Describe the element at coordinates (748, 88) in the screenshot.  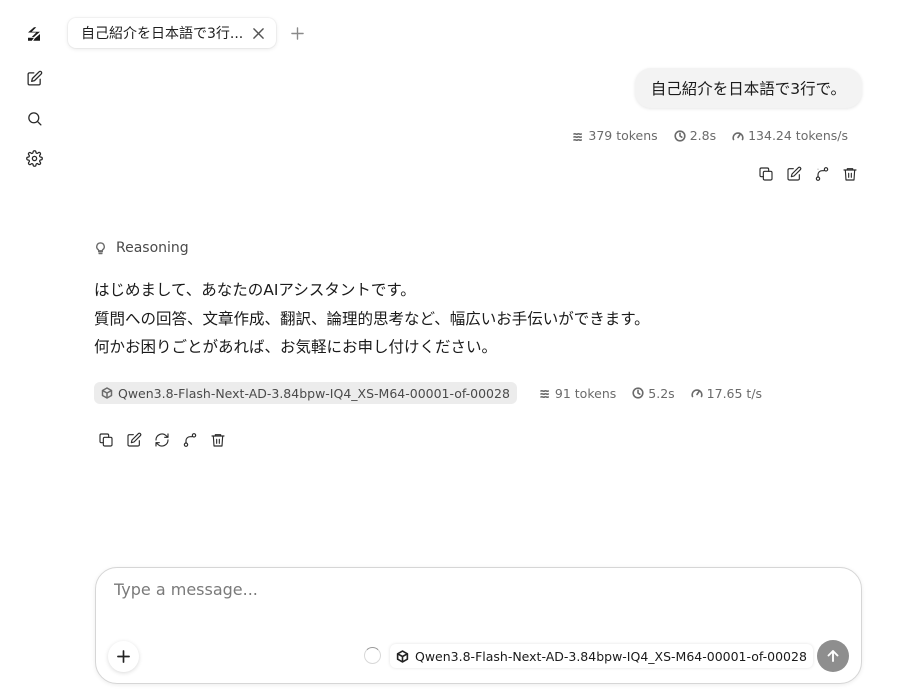
I see `user-message-bubble: 自己紹介を日本語で3行で。` at that location.